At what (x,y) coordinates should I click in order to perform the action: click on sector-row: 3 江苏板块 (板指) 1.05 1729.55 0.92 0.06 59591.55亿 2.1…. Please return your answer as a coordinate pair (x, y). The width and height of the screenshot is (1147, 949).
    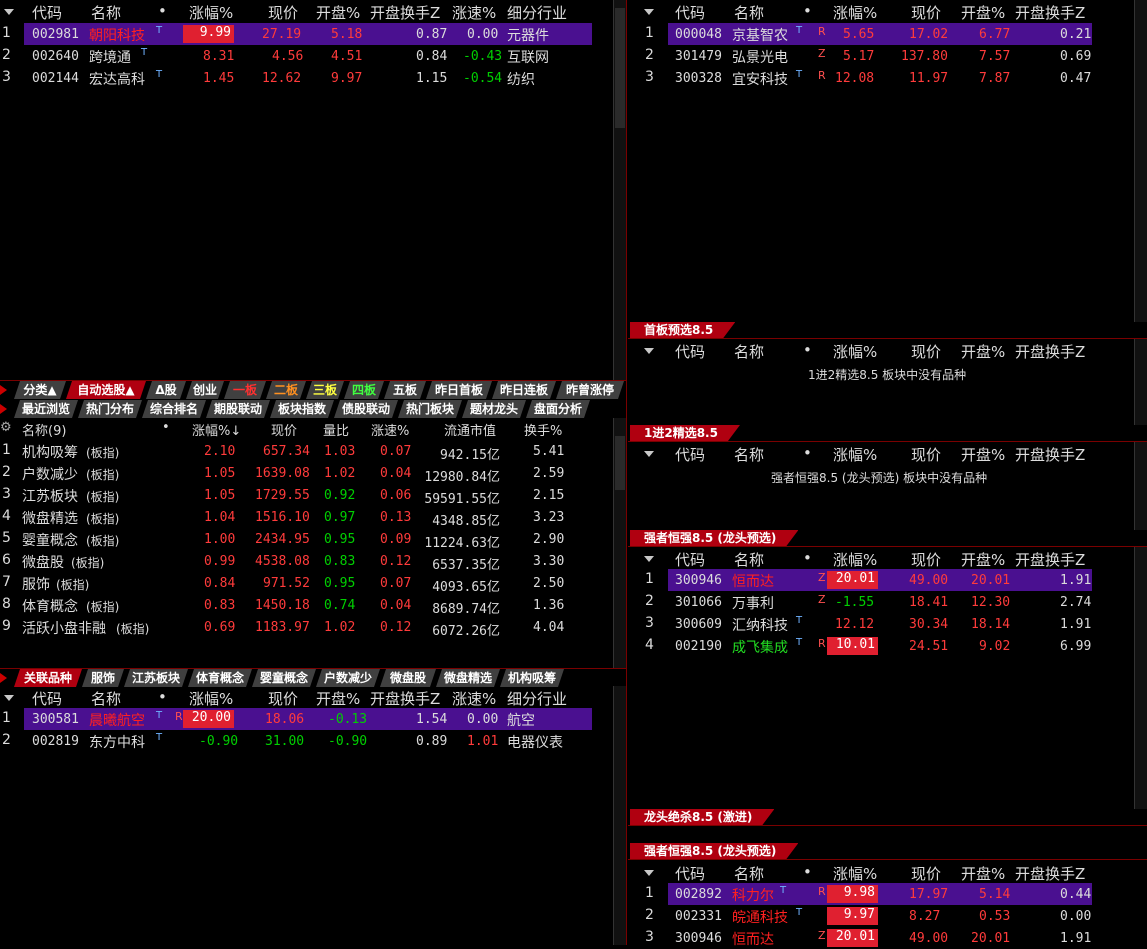
    Looking at the image, I should click on (306, 495).